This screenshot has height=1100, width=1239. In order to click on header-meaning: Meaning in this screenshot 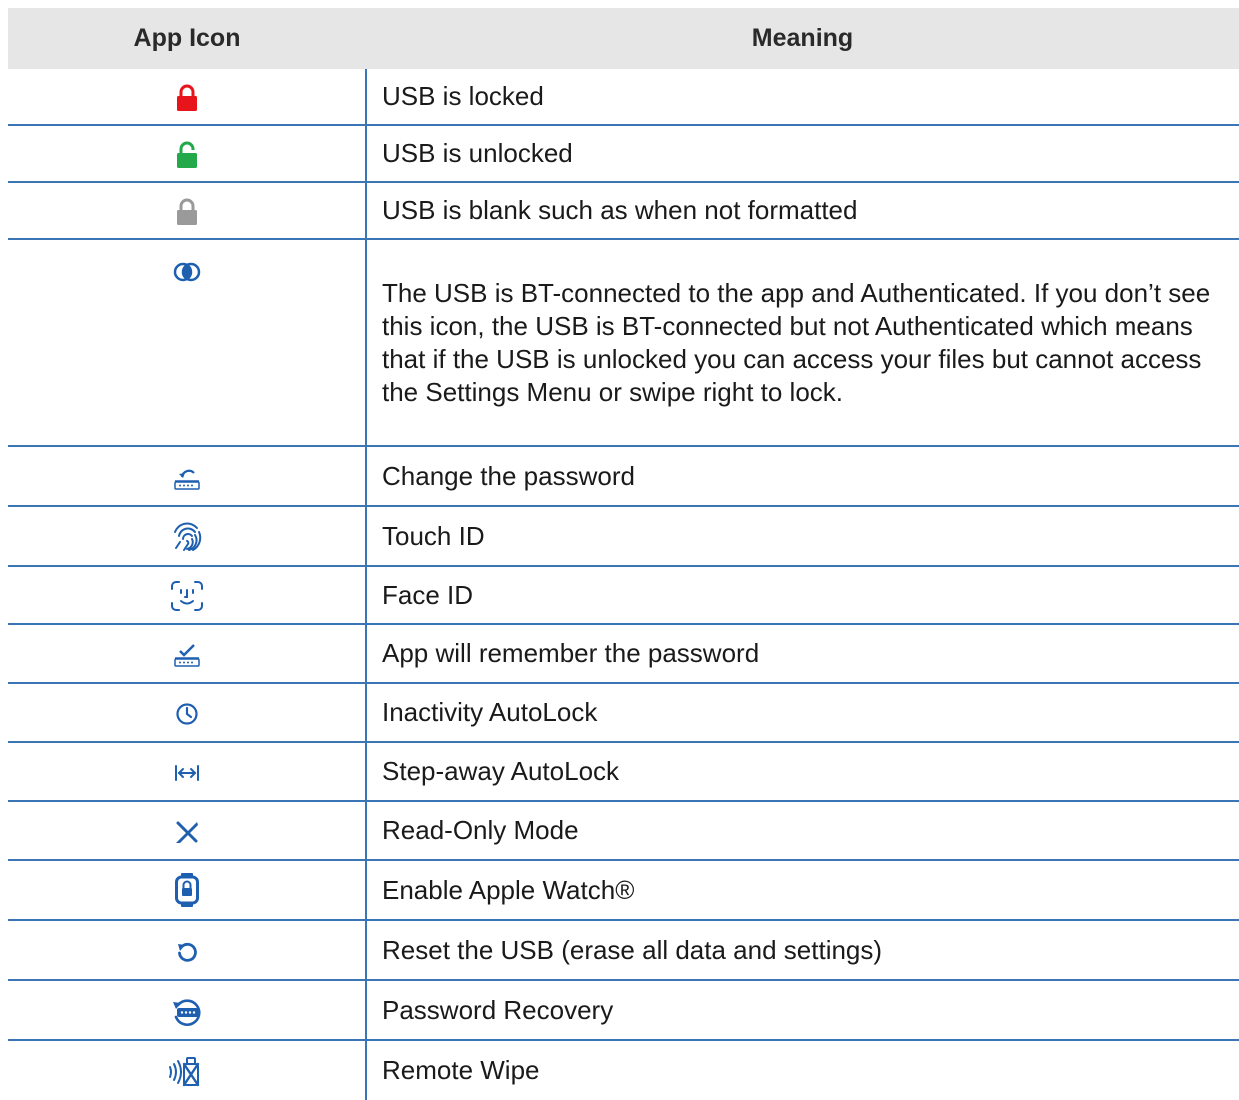, I will do `click(802, 38)`.